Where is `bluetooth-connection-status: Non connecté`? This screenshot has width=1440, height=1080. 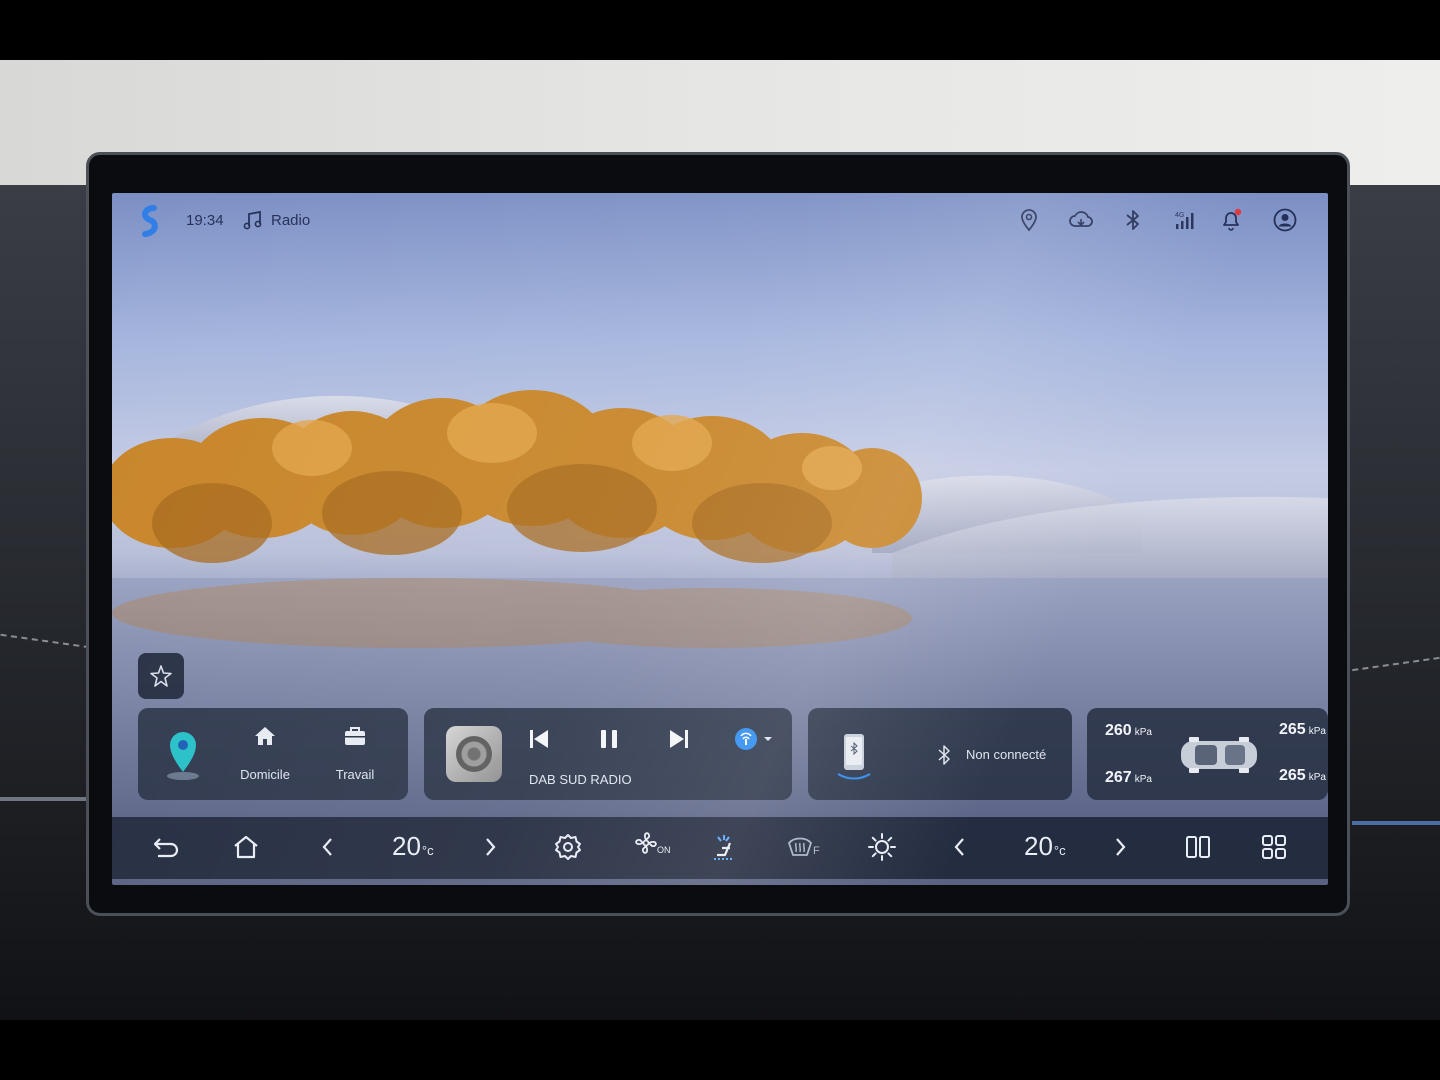
bluetooth-connection-status: Non connecté is located at coordinates (1006, 754).